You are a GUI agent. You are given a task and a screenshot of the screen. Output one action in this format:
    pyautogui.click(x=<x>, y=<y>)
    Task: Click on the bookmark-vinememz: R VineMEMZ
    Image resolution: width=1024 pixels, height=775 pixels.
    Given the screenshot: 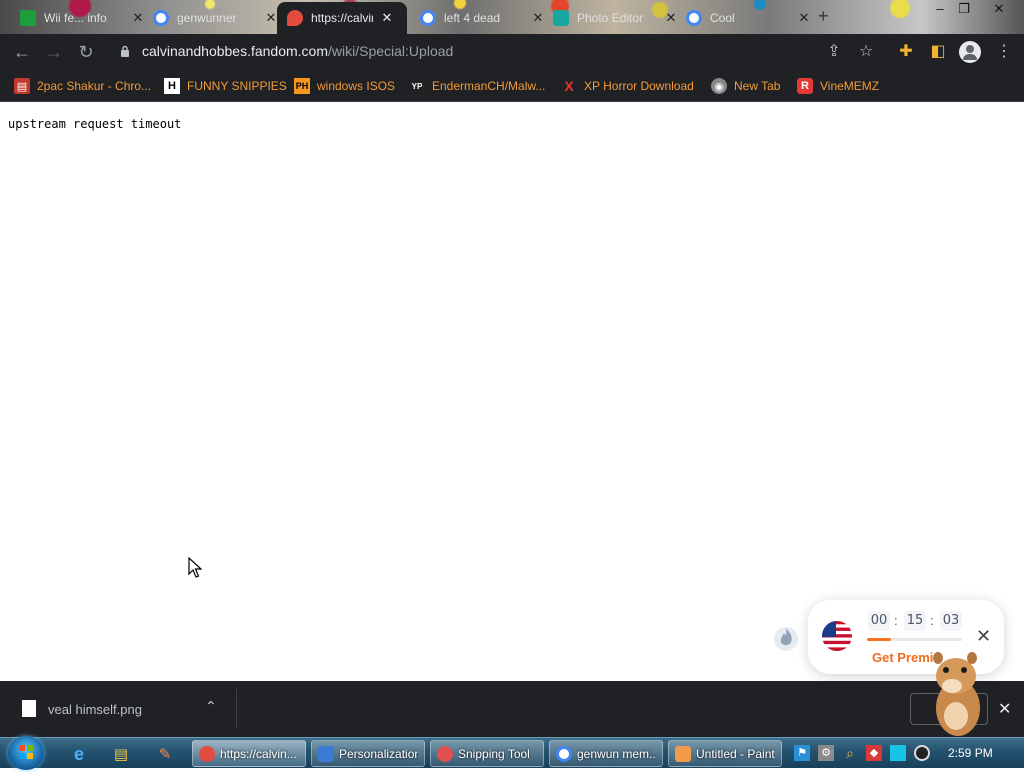 What is the action you would take?
    pyautogui.click(x=838, y=86)
    